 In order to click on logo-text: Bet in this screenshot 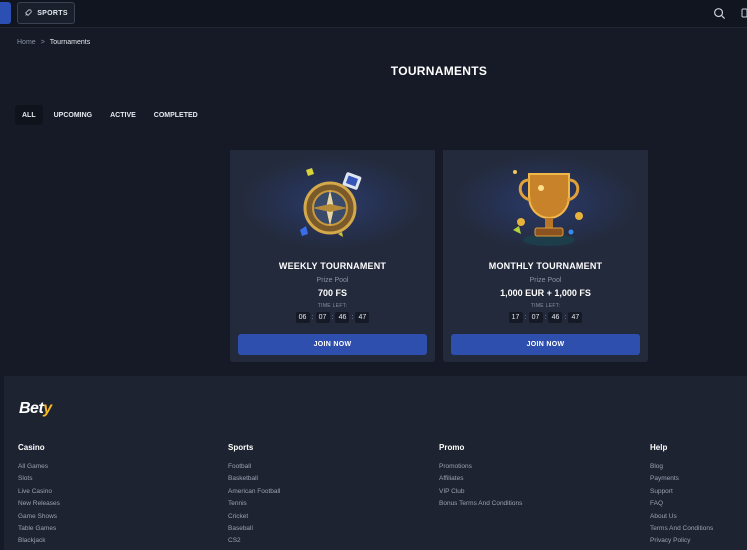, I will do `click(31, 408)`.